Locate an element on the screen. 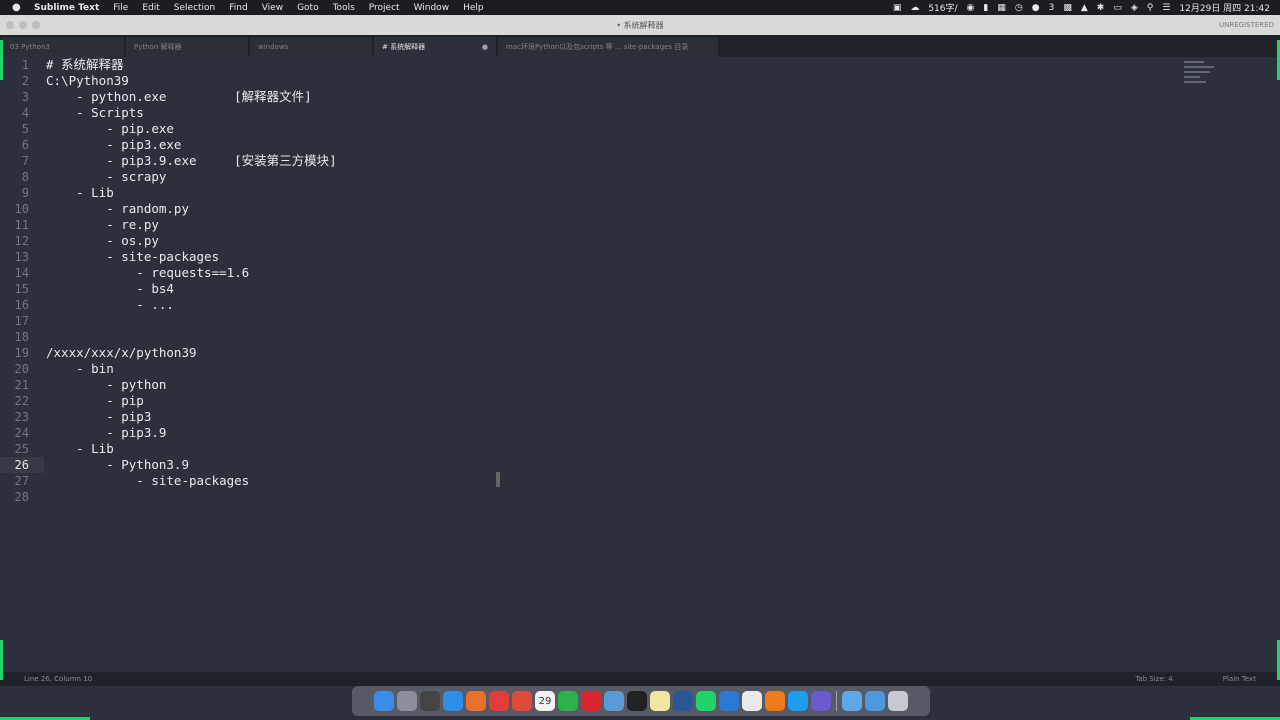  line-number: 9 is located at coordinates (25, 193).